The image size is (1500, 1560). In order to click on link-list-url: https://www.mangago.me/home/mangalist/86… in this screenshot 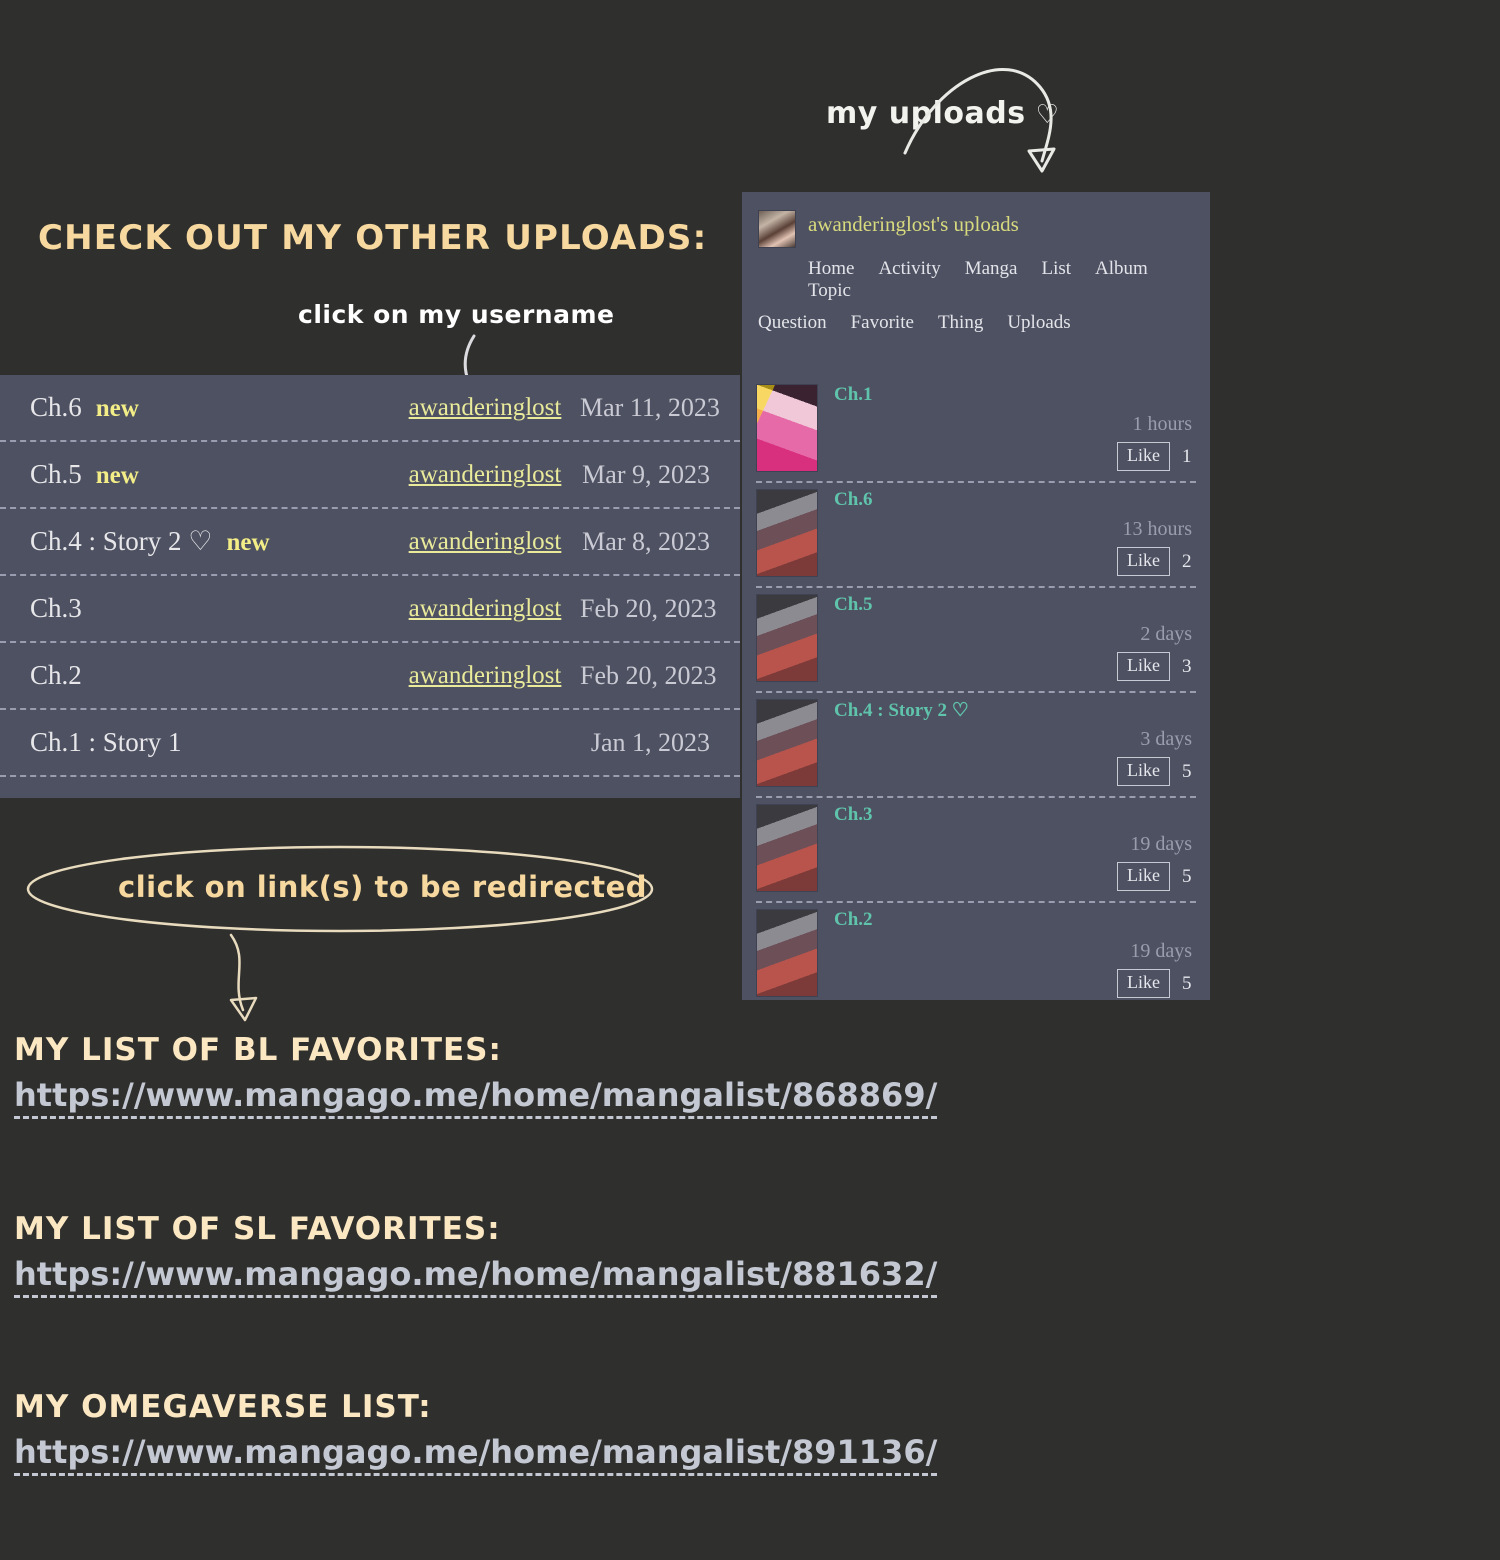, I will do `click(476, 1097)`.